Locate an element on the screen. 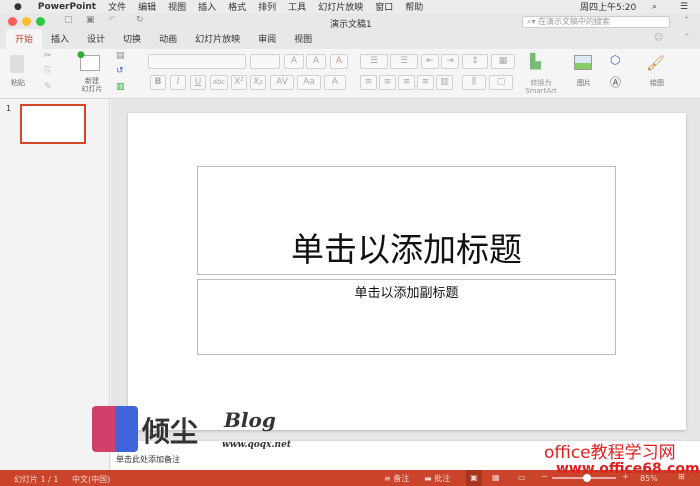 The image size is (700, 486). clock: 周四上午5:20 is located at coordinates (608, 6).